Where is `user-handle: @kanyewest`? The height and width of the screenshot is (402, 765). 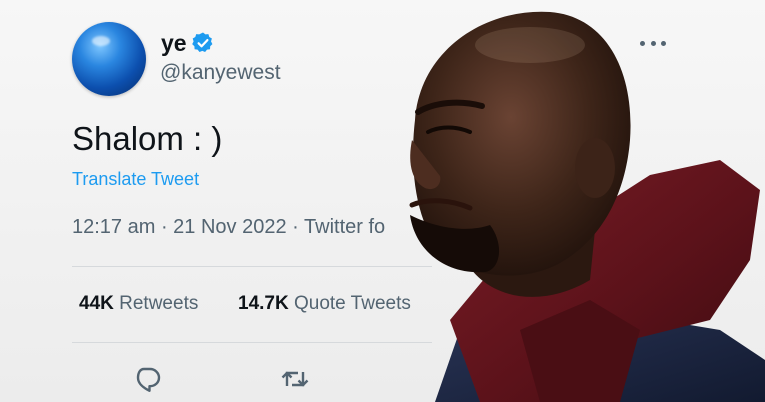
user-handle: @kanyewest is located at coordinates (220, 73).